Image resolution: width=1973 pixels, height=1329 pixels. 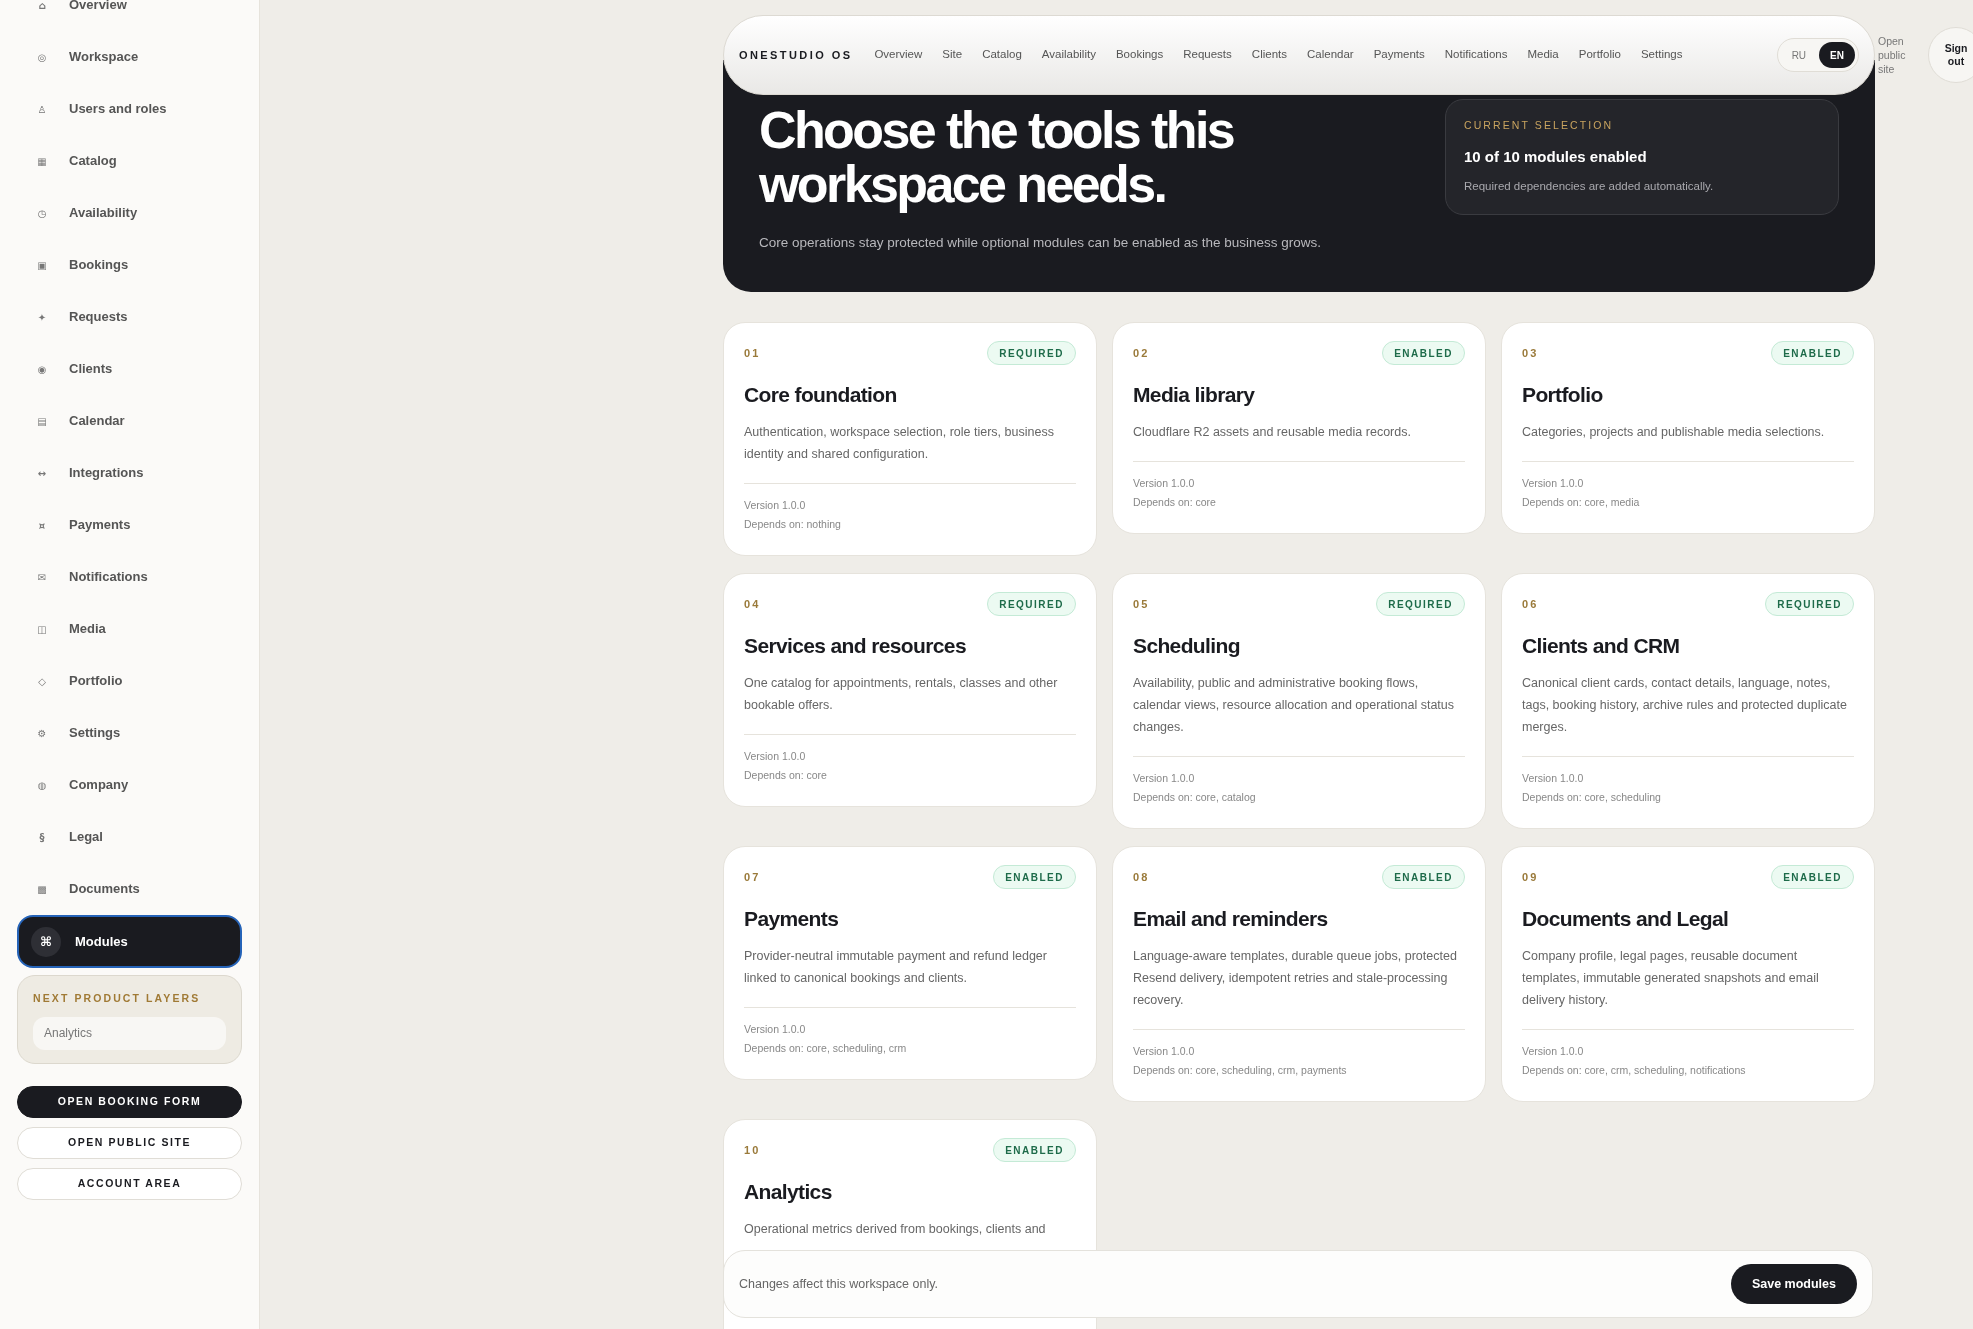 I want to click on module-dependencies: Depends on: nothing, so click(x=793, y=525).